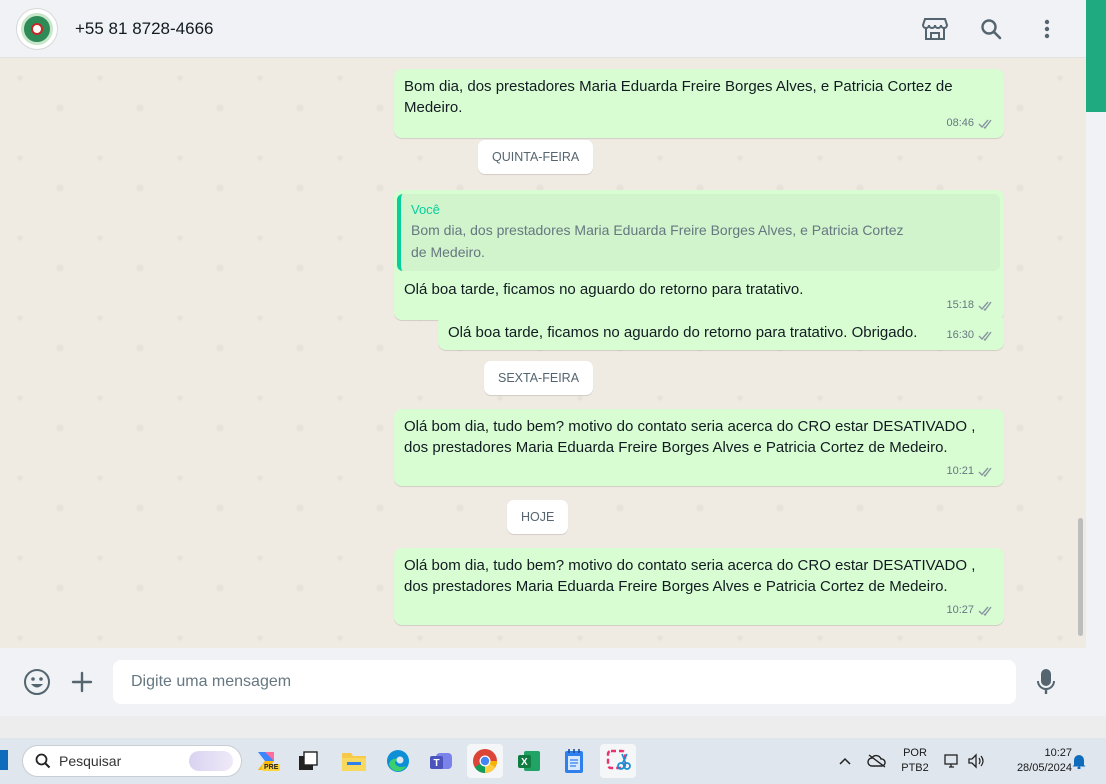 The height and width of the screenshot is (784, 1106). I want to click on chrome-icon, so click(485, 761).